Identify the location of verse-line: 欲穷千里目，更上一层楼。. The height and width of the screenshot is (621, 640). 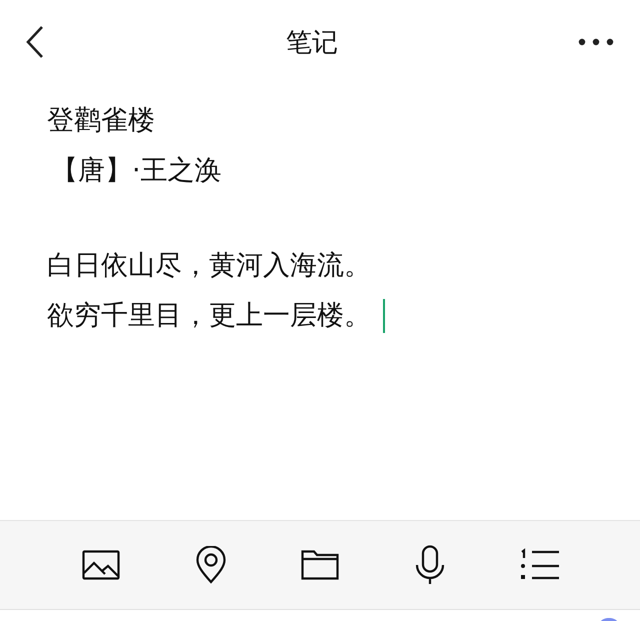
(209, 316).